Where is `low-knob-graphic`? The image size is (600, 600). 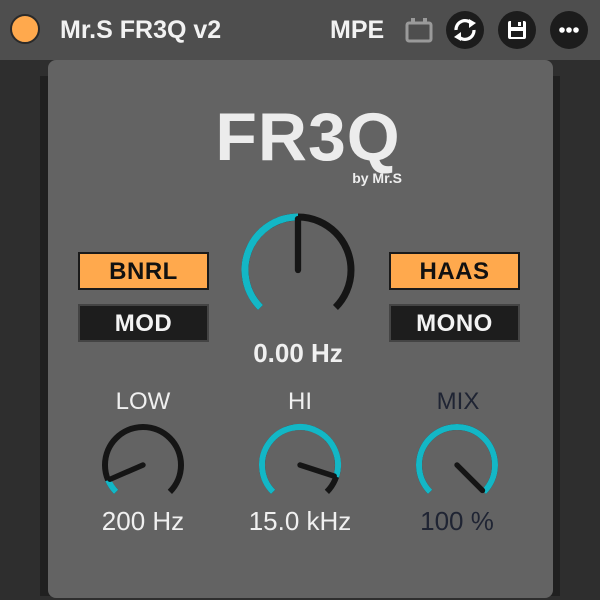
low-knob-graphic is located at coordinates (143, 459).